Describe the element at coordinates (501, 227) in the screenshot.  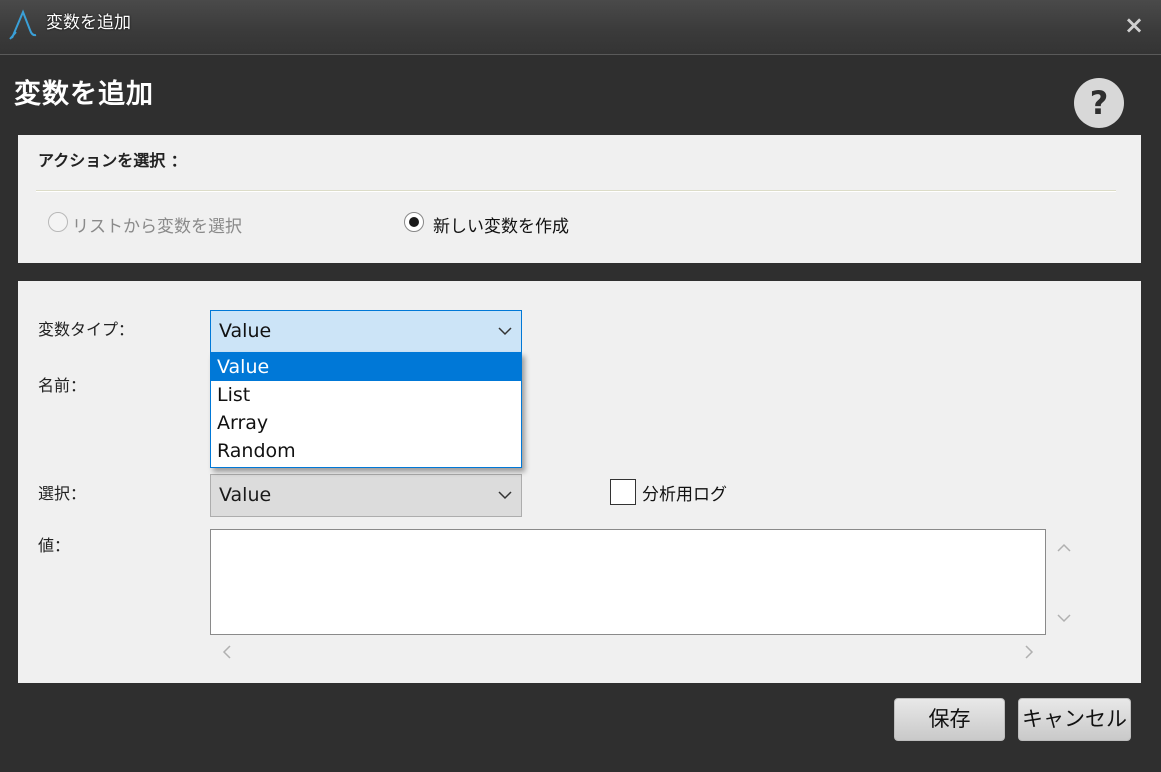
I see `radio-create-new-variable-label: 新しい変数を作成` at that location.